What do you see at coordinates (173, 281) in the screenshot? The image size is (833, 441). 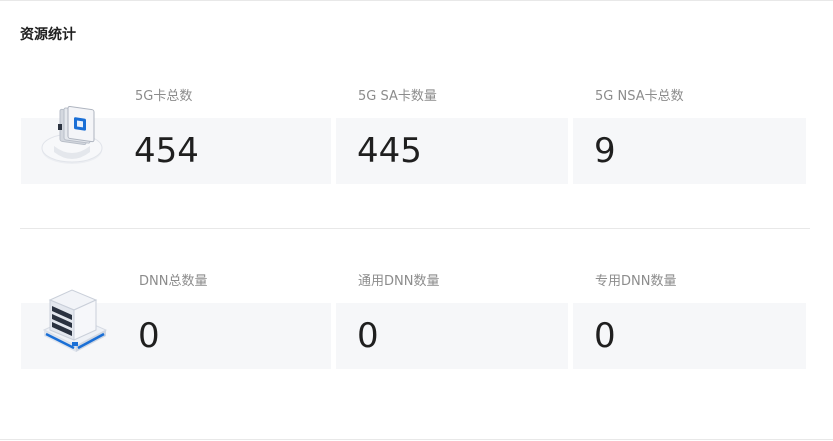 I see `stat-label-dnn-total: DNN总数量` at bounding box center [173, 281].